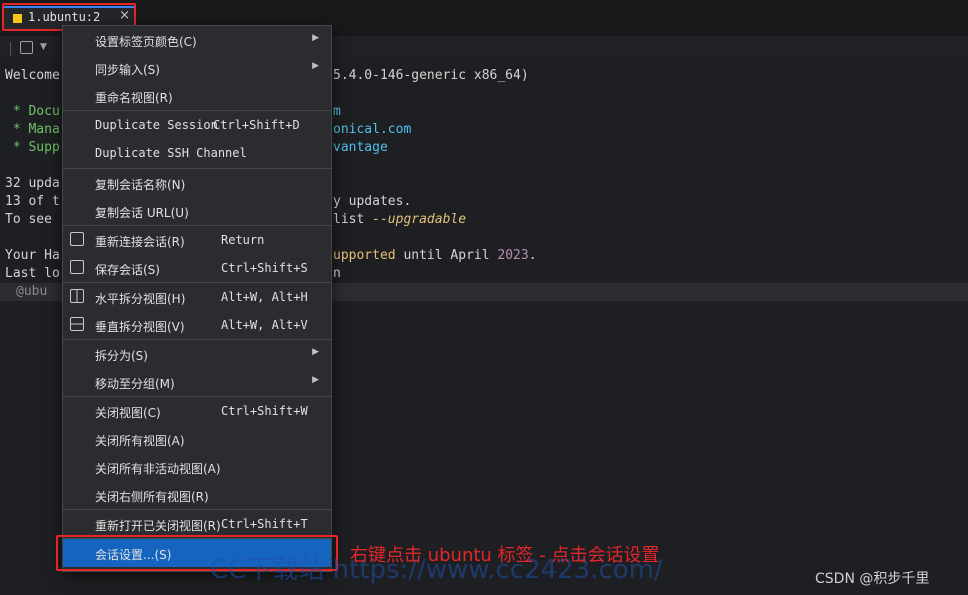 The image size is (968, 595). Describe the element at coordinates (197, 354) in the screenshot. I see `menu-item-split-as: 拆分为(S) ▶` at that location.